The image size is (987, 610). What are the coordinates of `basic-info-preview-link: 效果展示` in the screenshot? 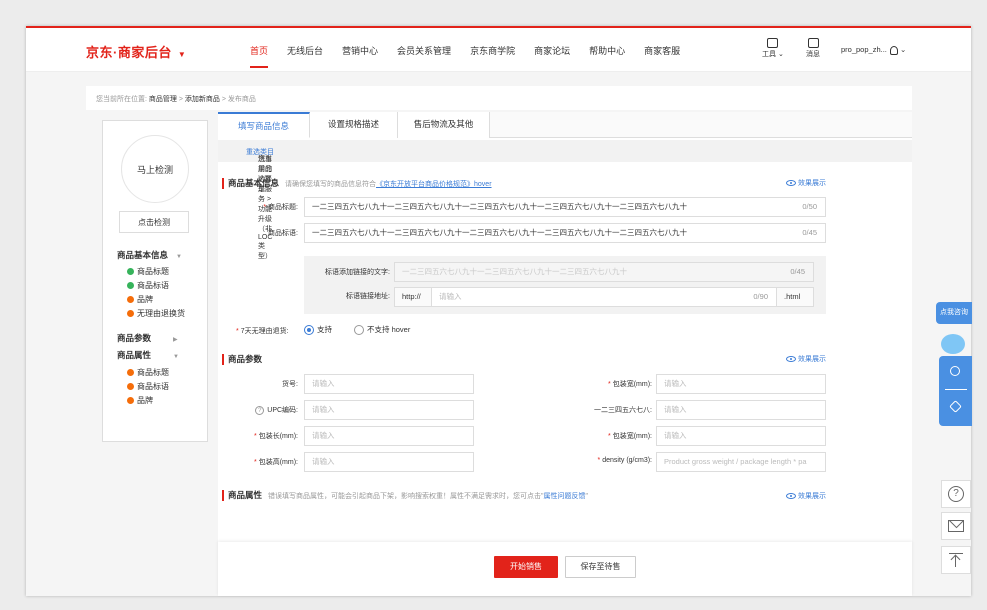 It's located at (806, 183).